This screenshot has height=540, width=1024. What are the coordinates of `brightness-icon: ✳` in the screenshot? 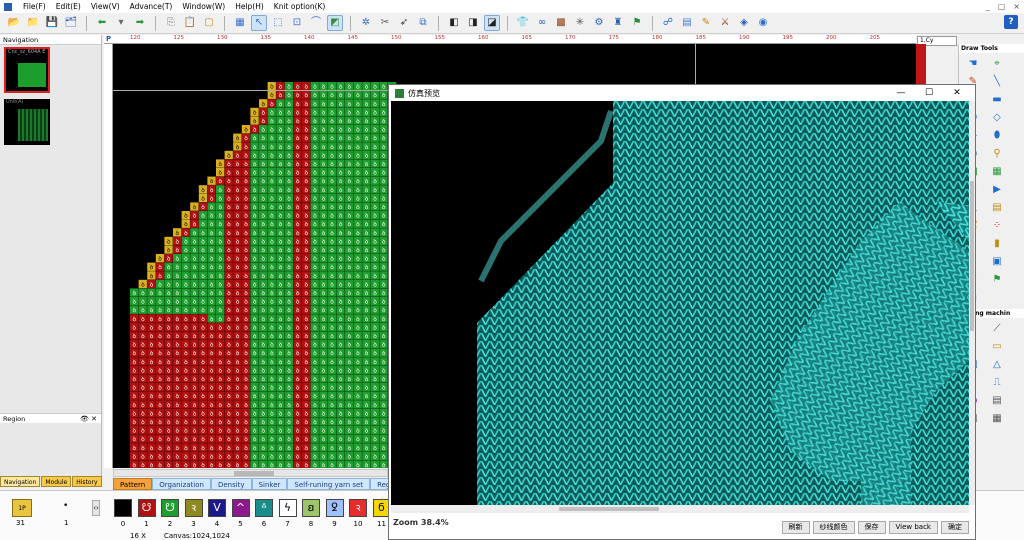 It's located at (580, 23).